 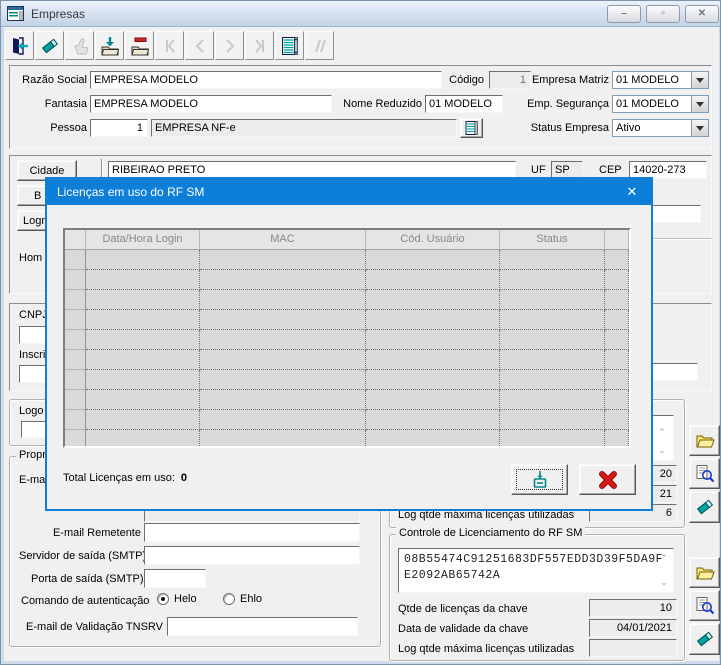 What do you see at coordinates (361, 44) in the screenshot?
I see `main-toolbar` at bounding box center [361, 44].